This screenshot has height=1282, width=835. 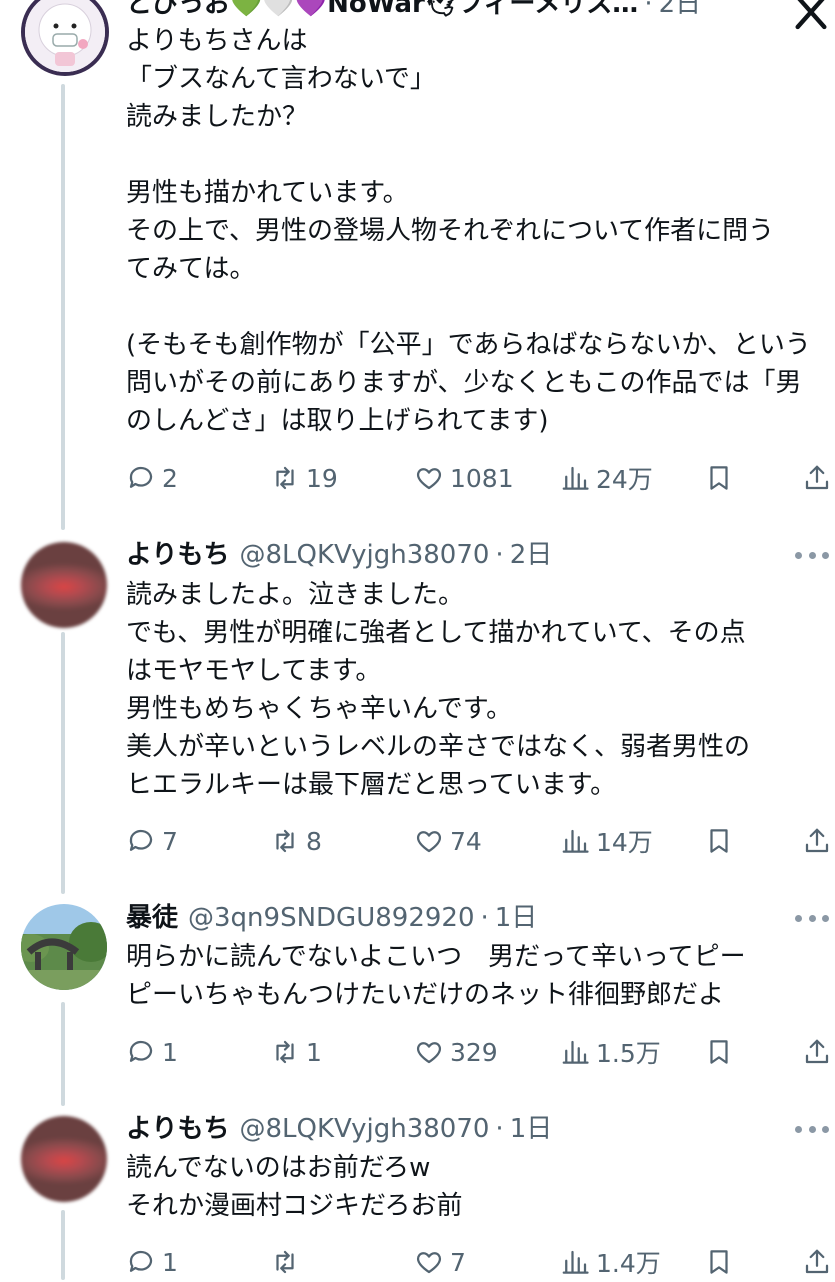 I want to click on like-button: 74, so click(x=448, y=841).